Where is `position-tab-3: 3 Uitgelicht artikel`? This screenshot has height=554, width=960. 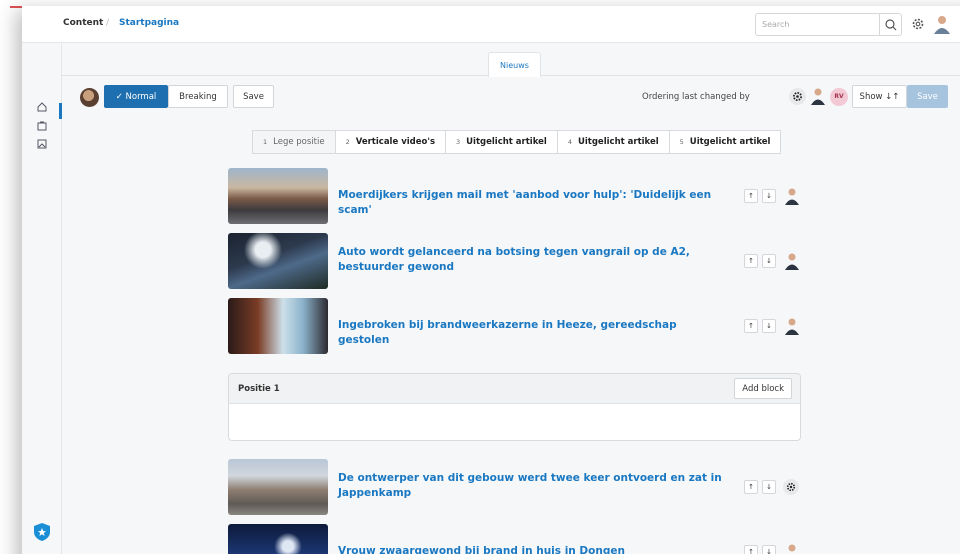 position-tab-3: 3 Uitgelicht artikel is located at coordinates (502, 142).